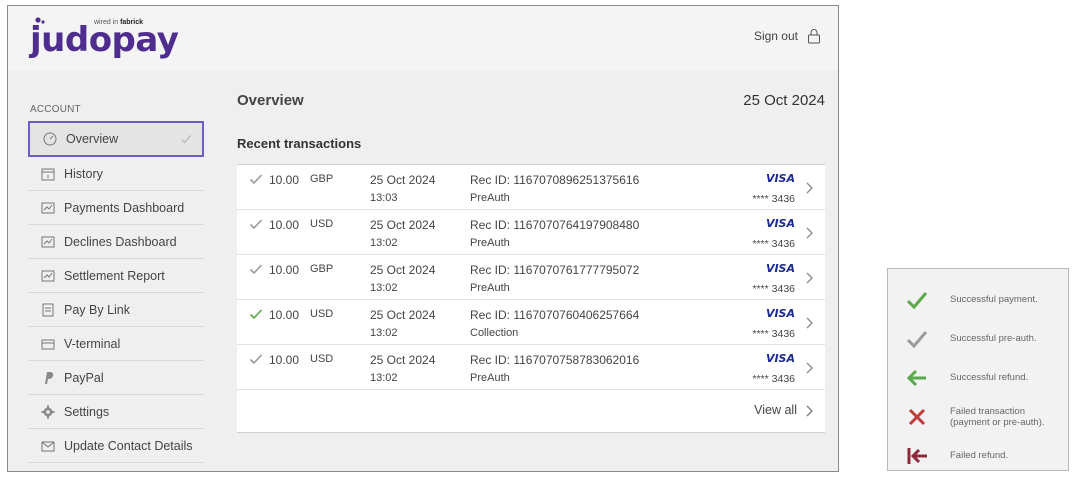  I want to click on legend-label: Successful refund., so click(989, 377).